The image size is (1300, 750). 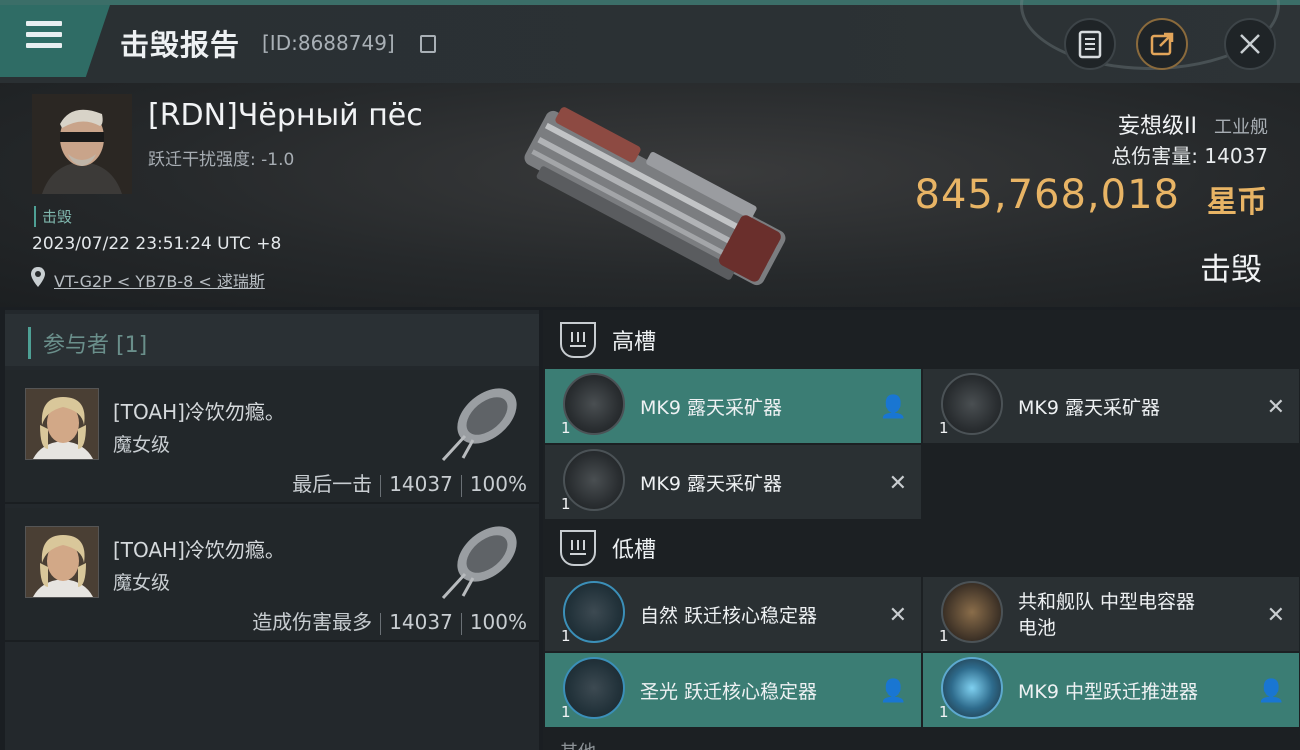 What do you see at coordinates (729, 616) in the screenshot?
I see `module-name: 自然 跃迁核心稳定器` at bounding box center [729, 616].